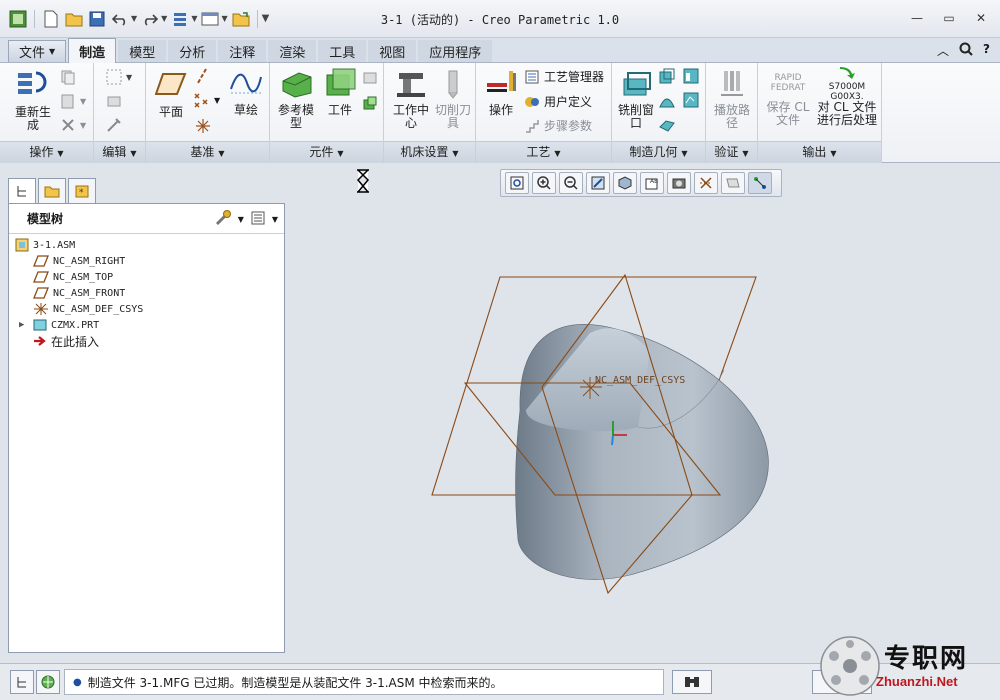 Image resolution: width=1000 pixels, height=700 pixels. I want to click on datum-display-filter-icon, so click(706, 183).